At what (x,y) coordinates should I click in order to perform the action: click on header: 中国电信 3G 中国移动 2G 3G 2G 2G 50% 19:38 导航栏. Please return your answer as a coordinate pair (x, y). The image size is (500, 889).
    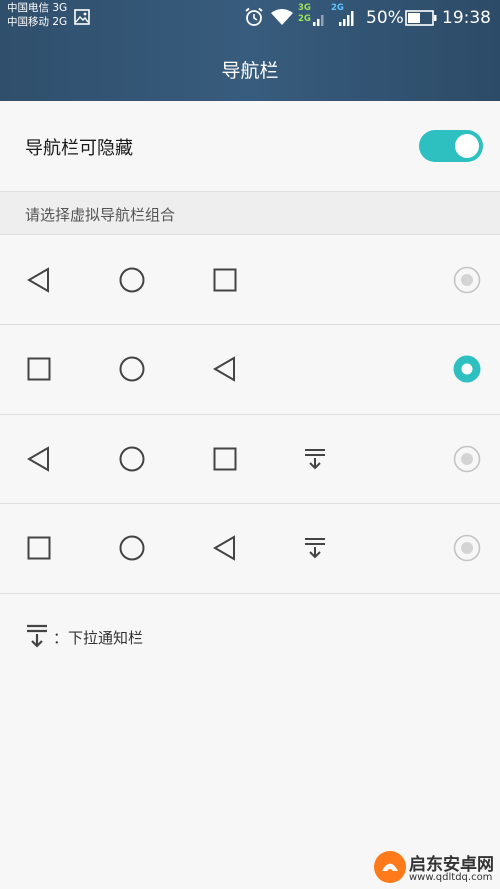
    Looking at the image, I should click on (250, 50).